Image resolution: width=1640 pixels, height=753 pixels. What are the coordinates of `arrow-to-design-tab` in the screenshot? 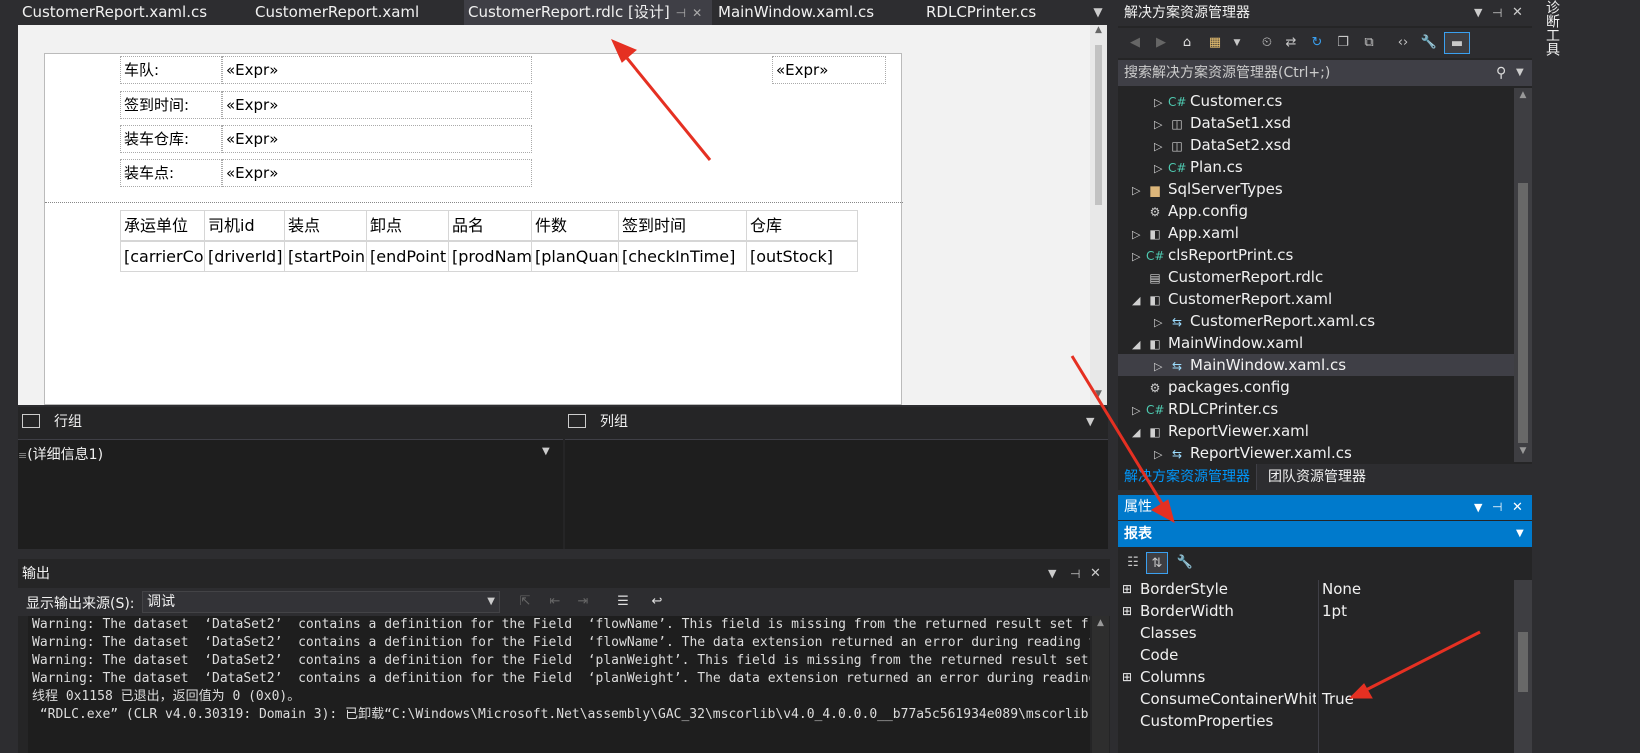 It's located at (666, 106).